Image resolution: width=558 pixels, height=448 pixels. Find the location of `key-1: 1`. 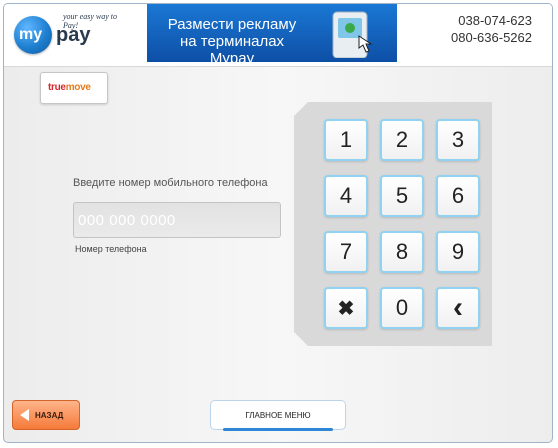

key-1: 1 is located at coordinates (346, 140).